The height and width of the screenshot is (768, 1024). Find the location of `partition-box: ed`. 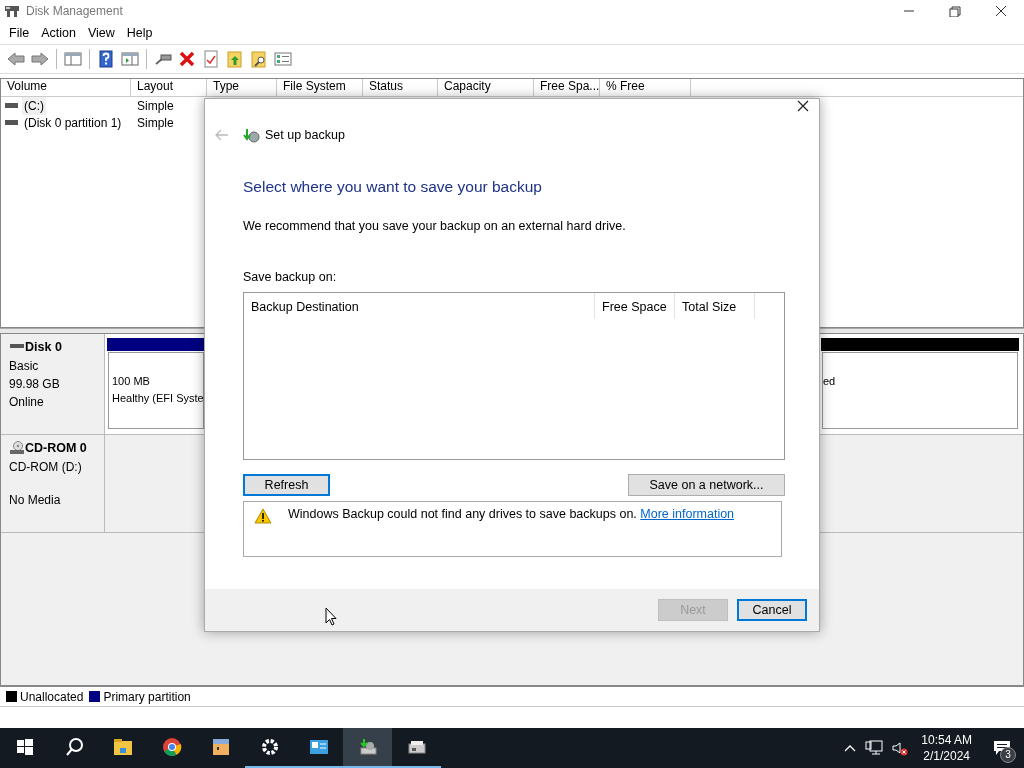

partition-box: ed is located at coordinates (920, 390).